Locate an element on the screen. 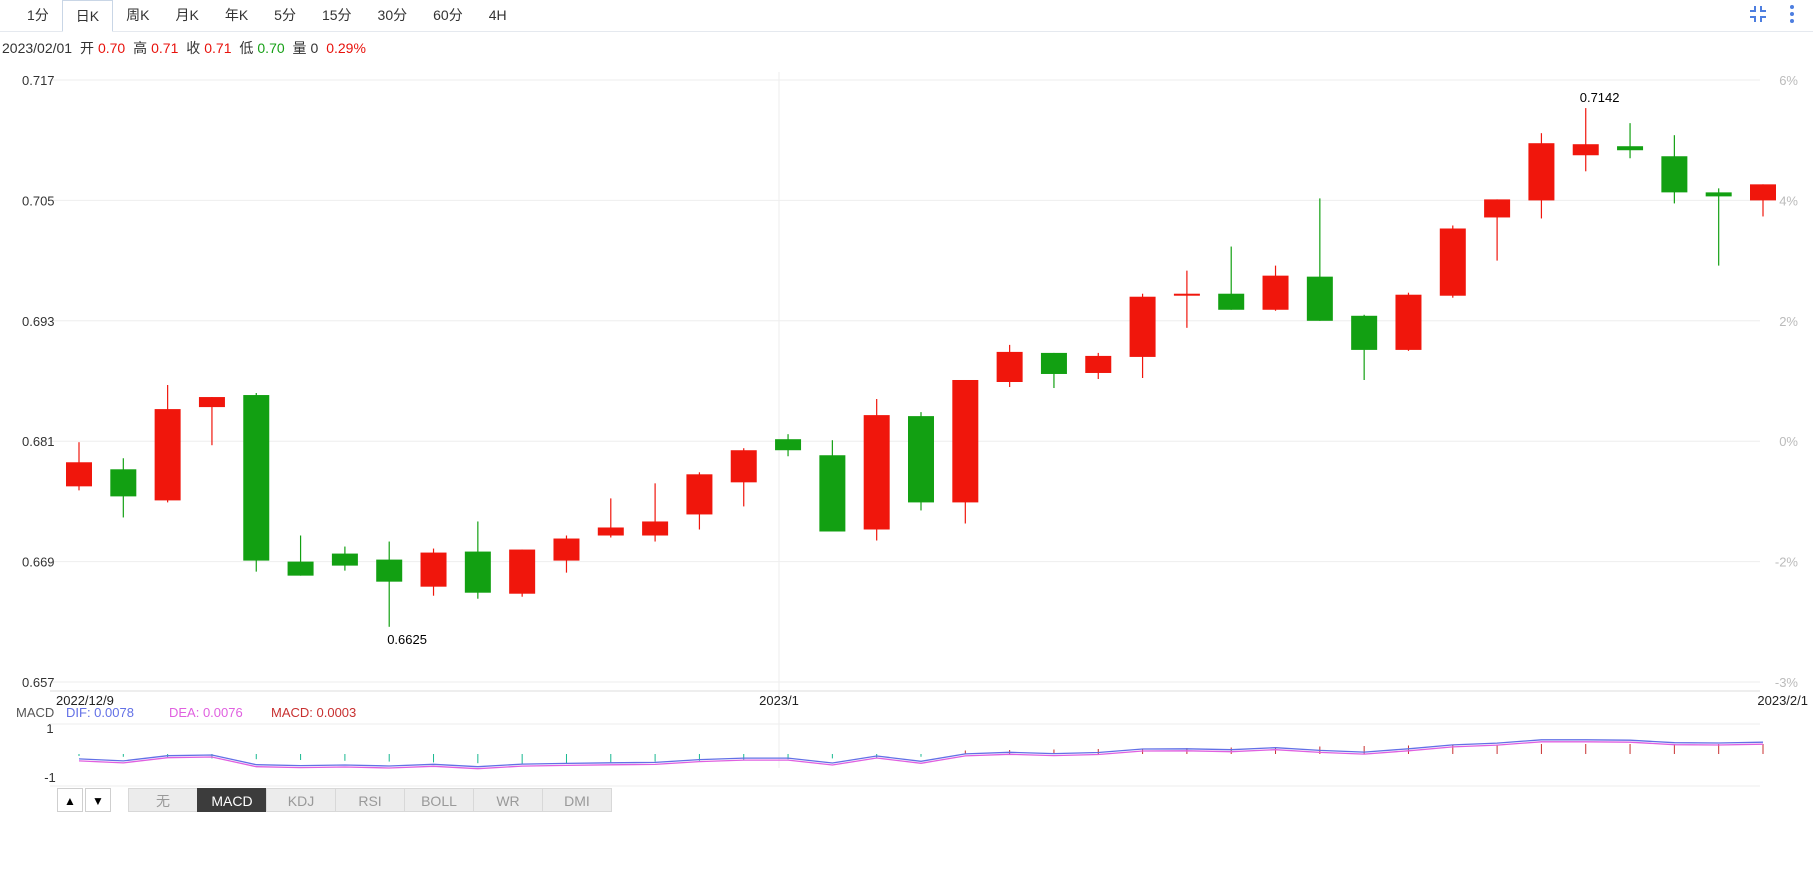 The image size is (1813, 886). info-open-label: 开 is located at coordinates (86, 48).